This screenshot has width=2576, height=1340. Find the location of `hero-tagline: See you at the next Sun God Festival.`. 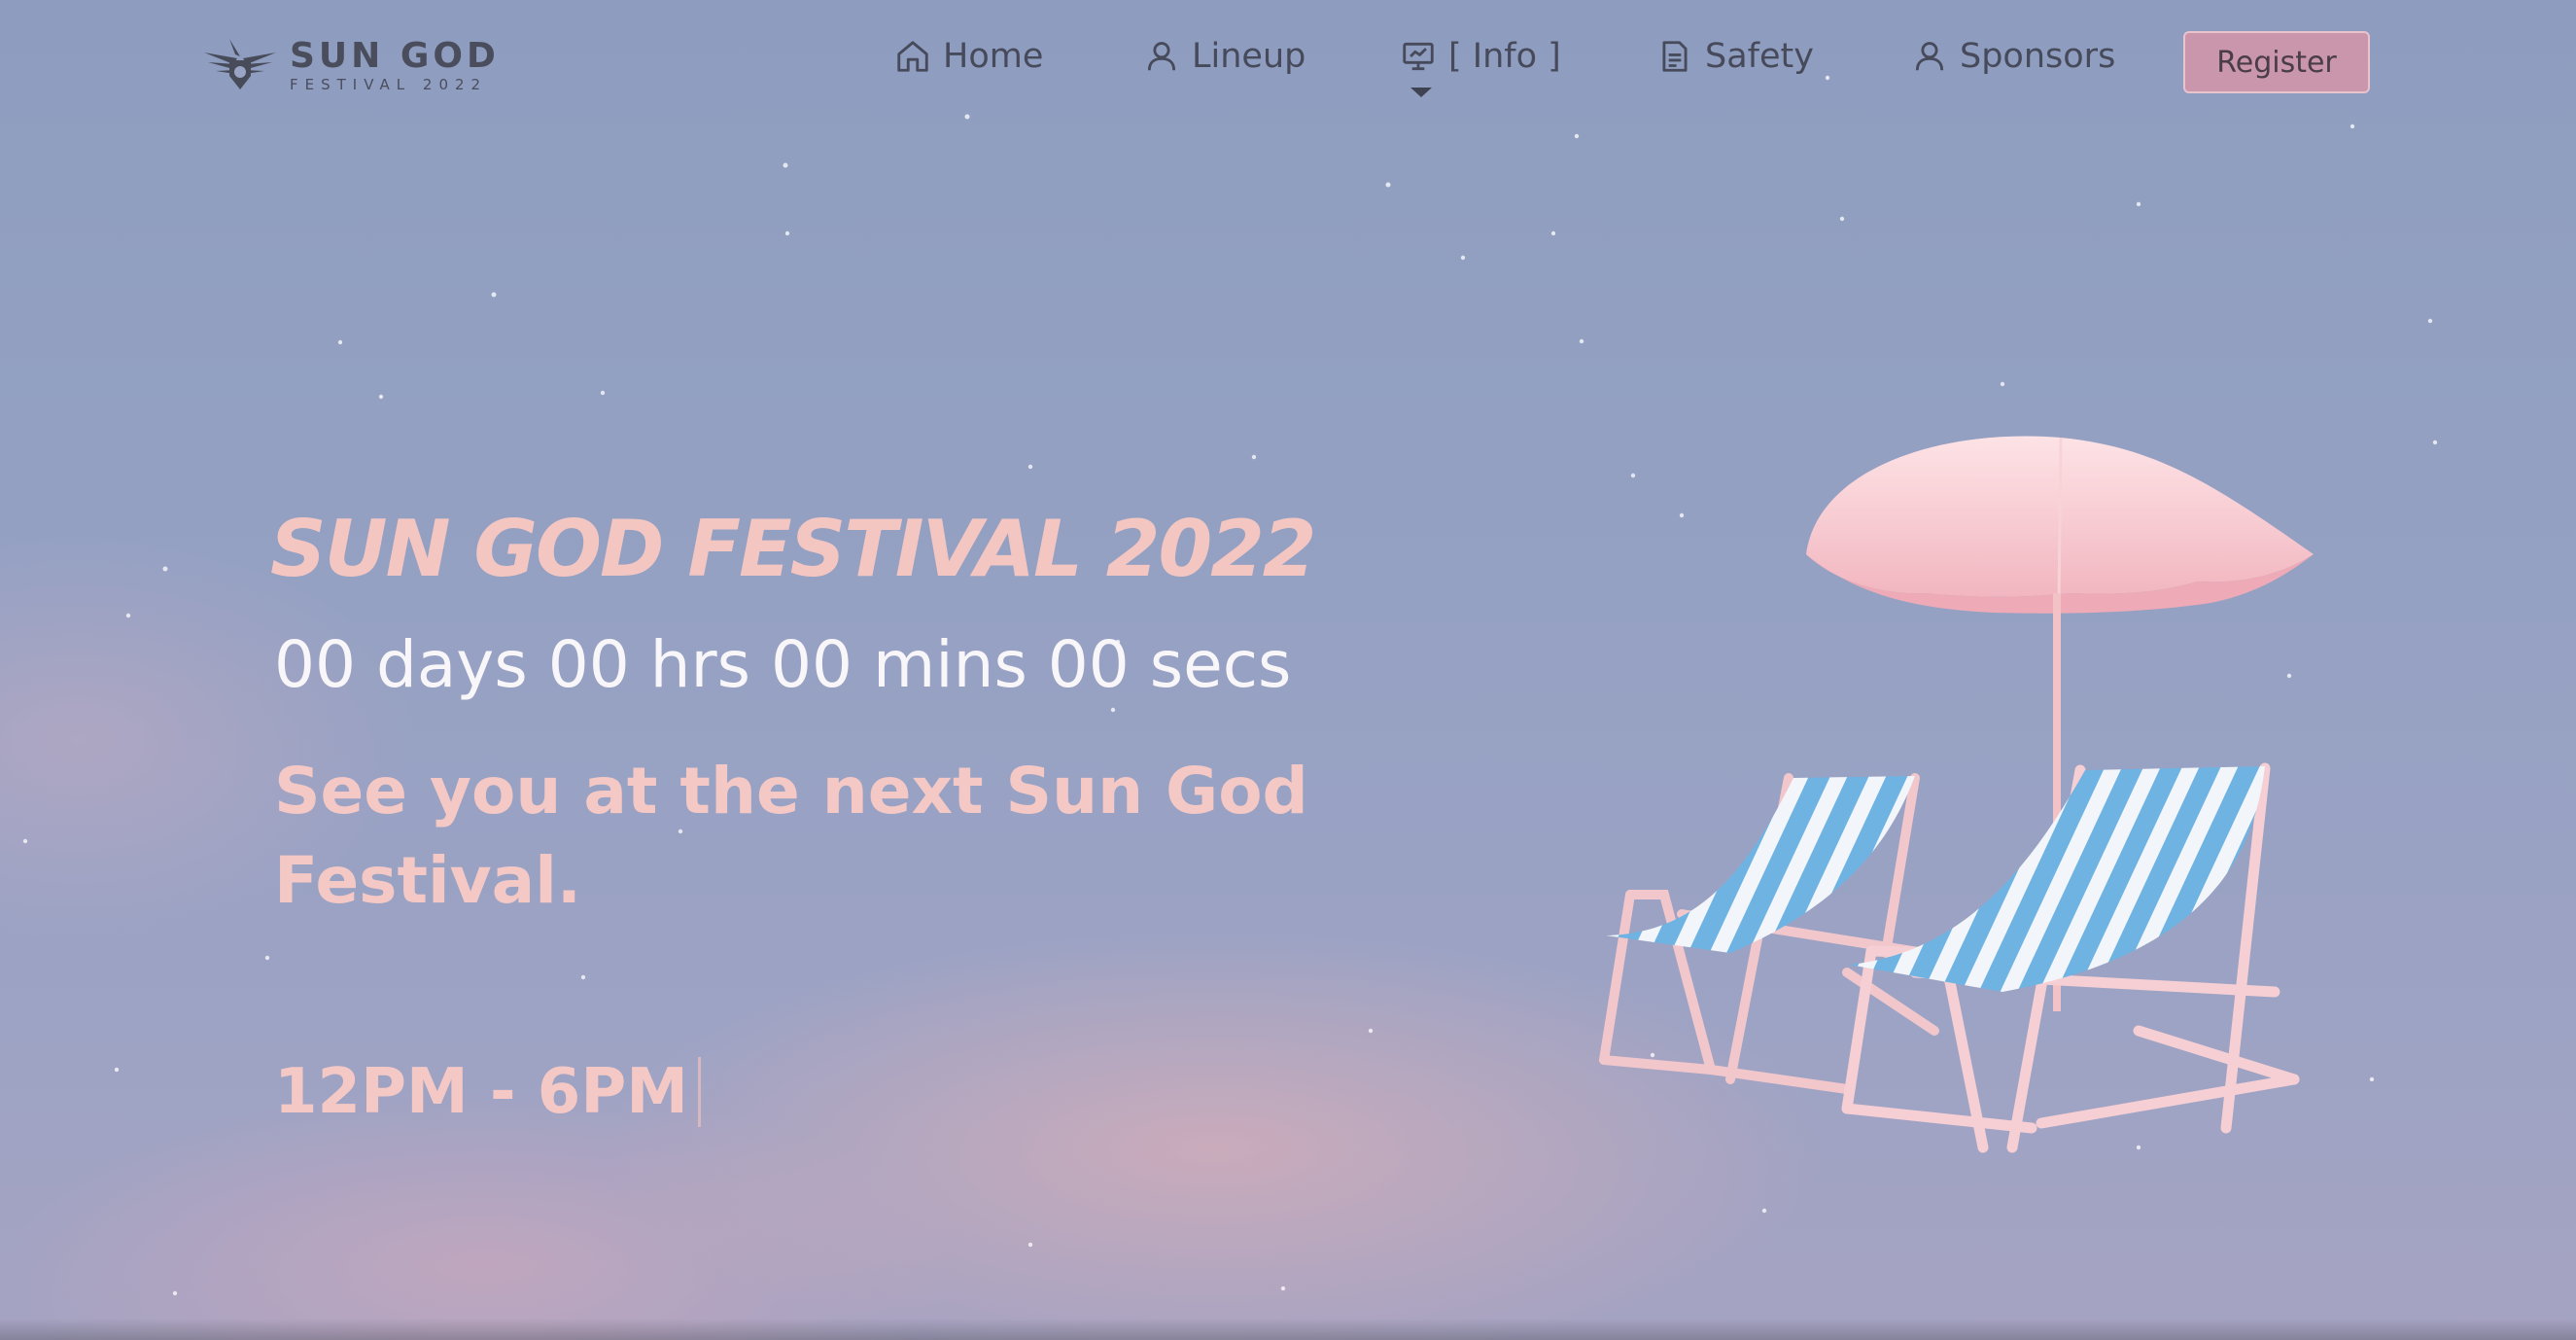

hero-tagline: See you at the next Sun God Festival. is located at coordinates (791, 836).